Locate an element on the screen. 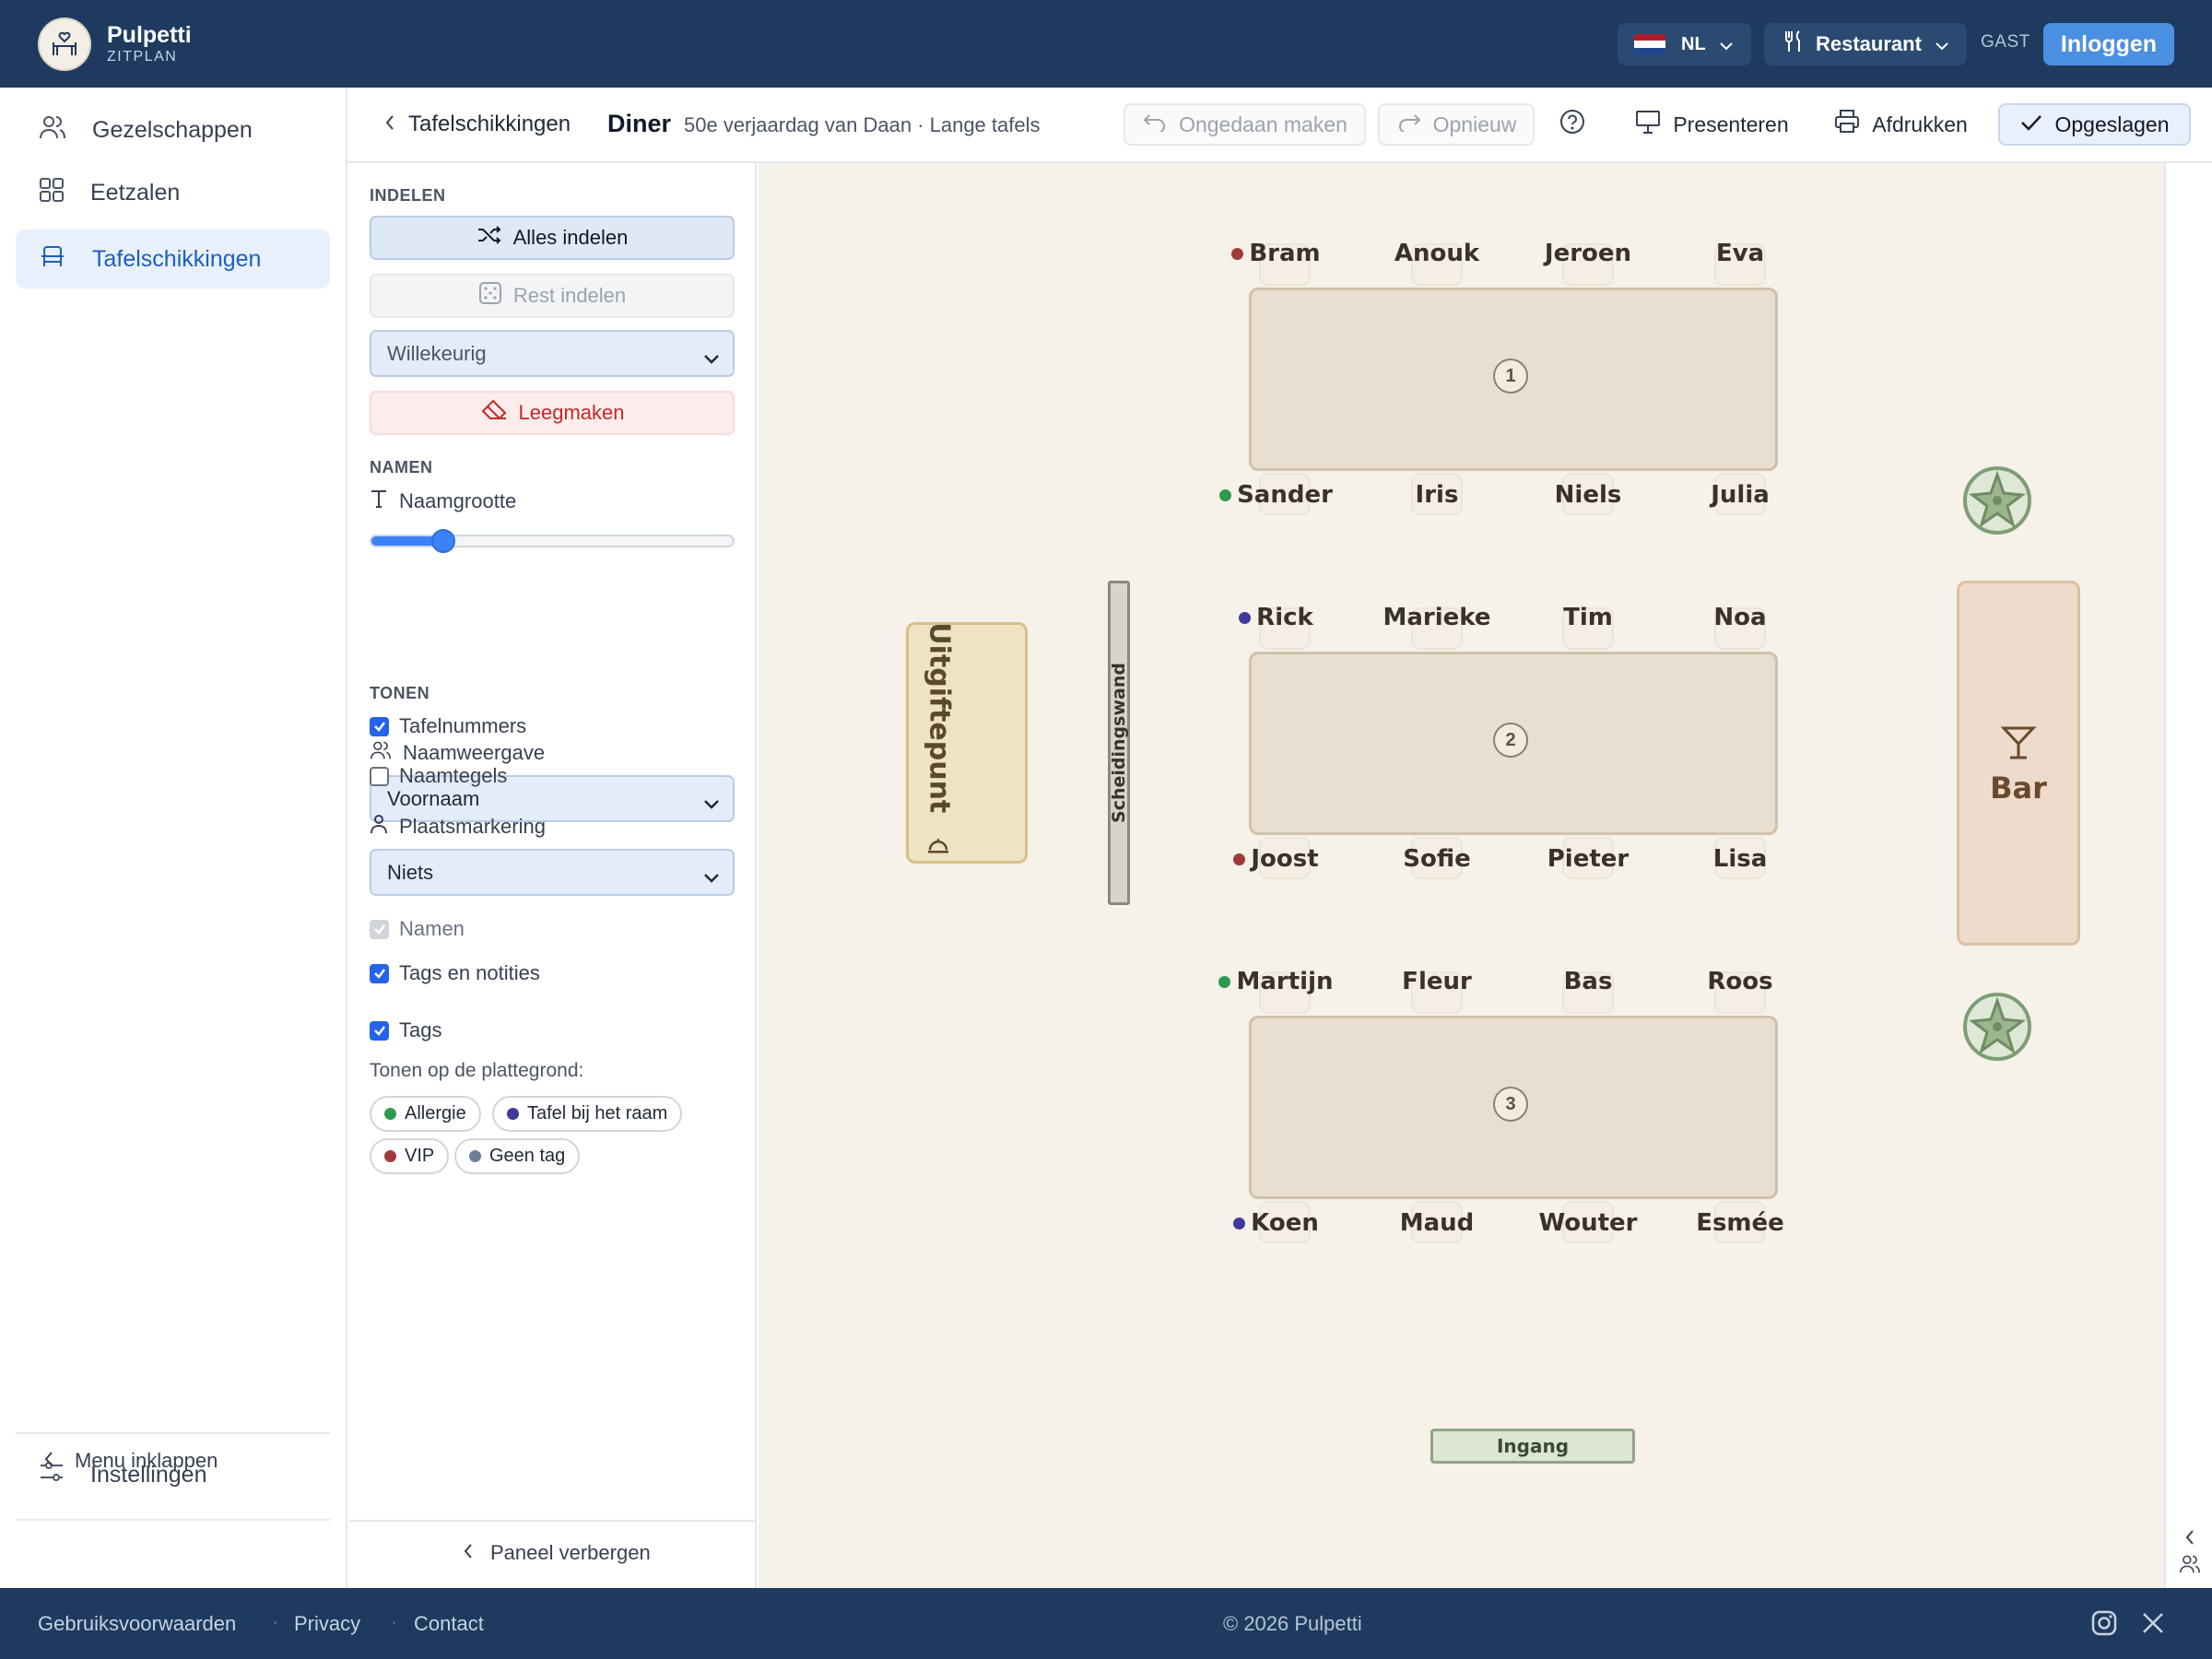 The height and width of the screenshot is (1659, 2212). assign-all-button: Alles indelen is located at coordinates (552, 238).